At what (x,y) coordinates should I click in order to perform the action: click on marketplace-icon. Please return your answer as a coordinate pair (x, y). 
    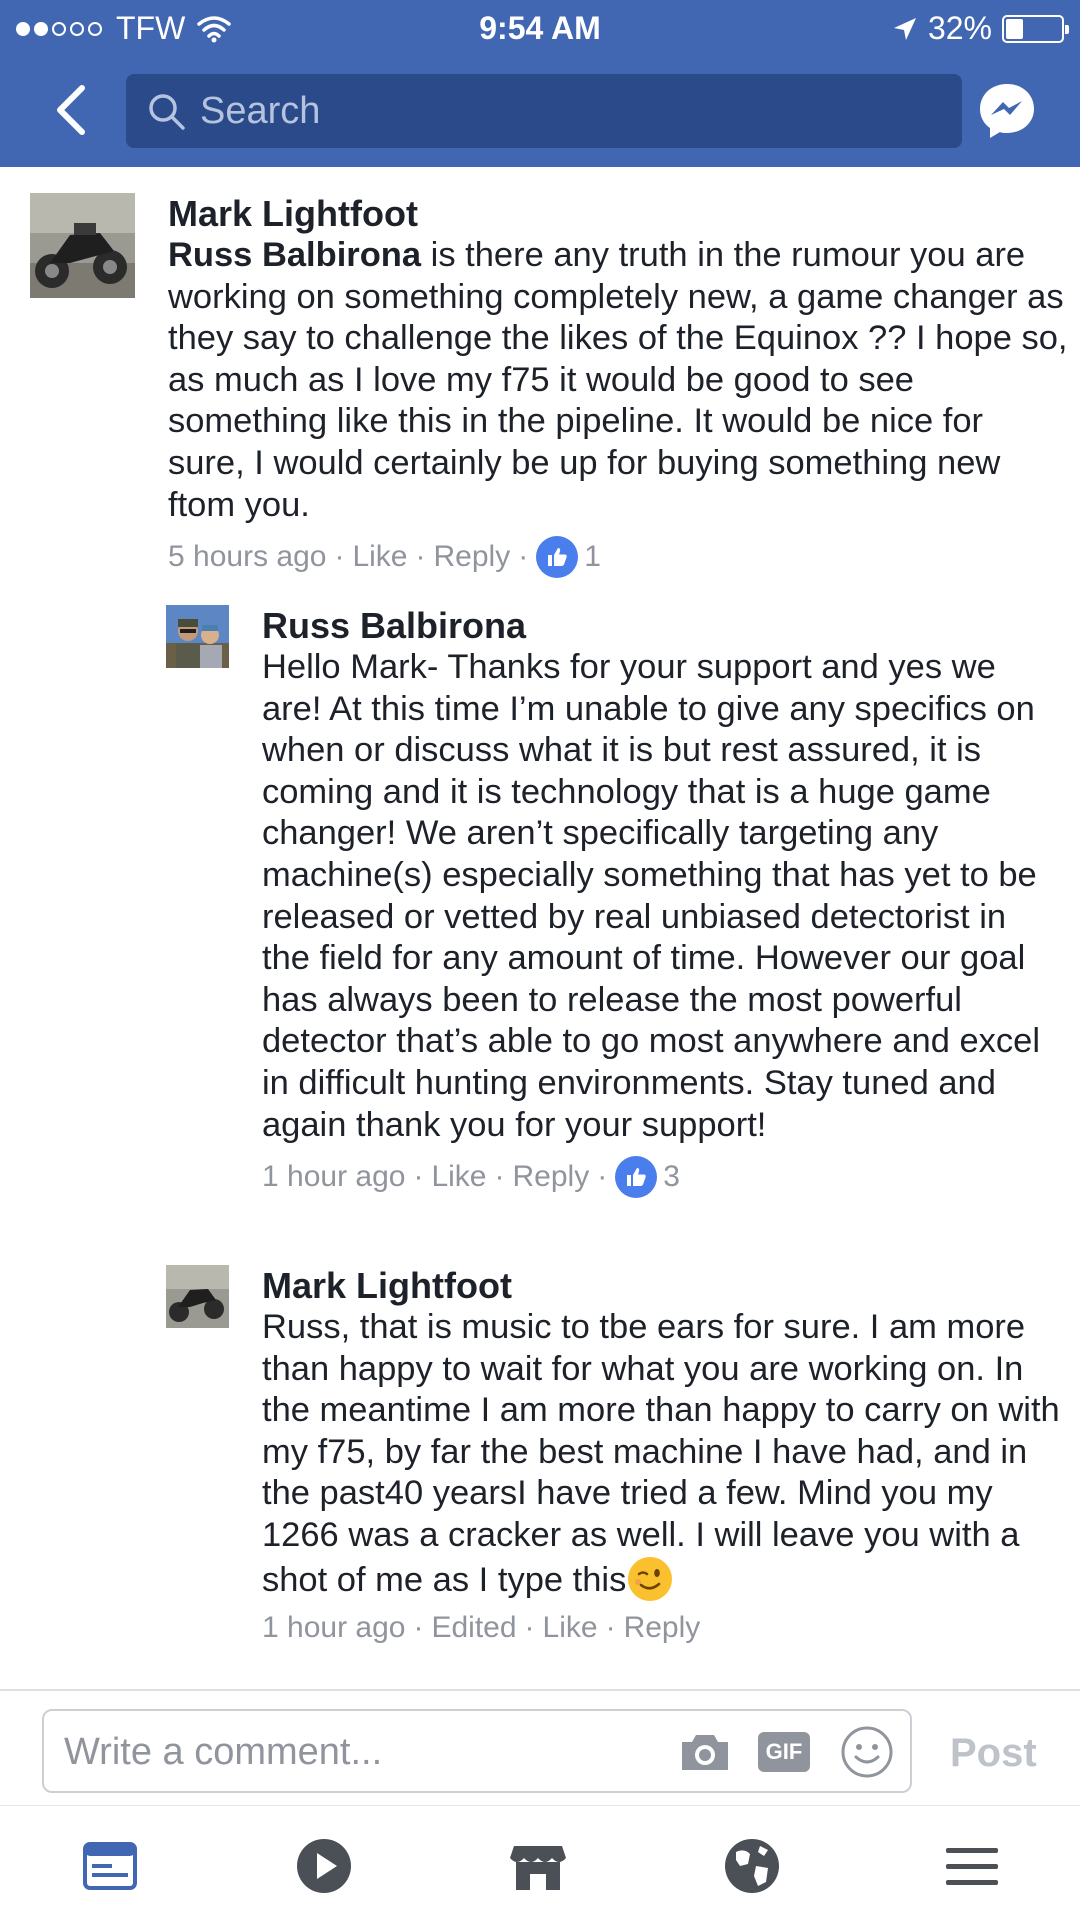
    Looking at the image, I should click on (538, 1866).